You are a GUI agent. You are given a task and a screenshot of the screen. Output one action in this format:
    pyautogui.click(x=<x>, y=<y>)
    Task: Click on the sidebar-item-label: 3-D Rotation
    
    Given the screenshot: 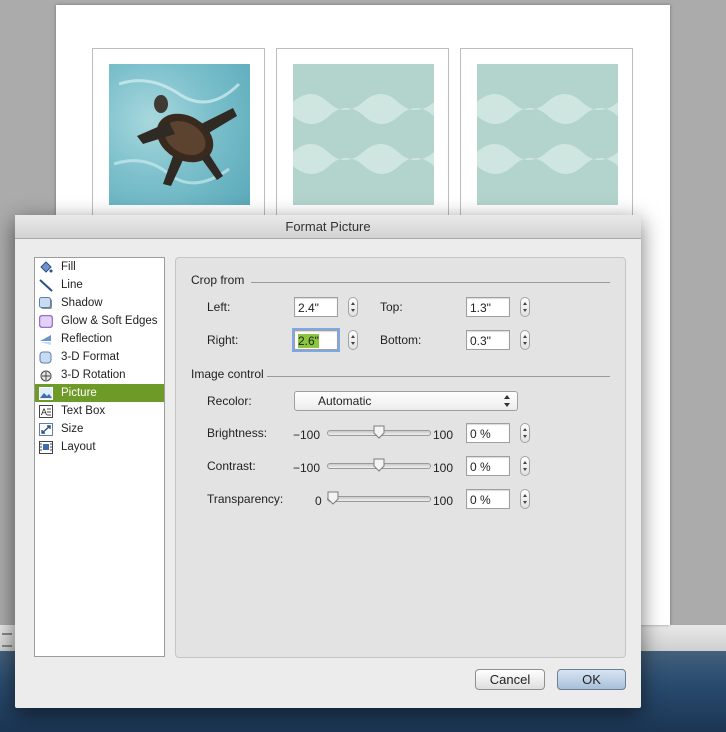 What is the action you would take?
    pyautogui.click(x=93, y=375)
    